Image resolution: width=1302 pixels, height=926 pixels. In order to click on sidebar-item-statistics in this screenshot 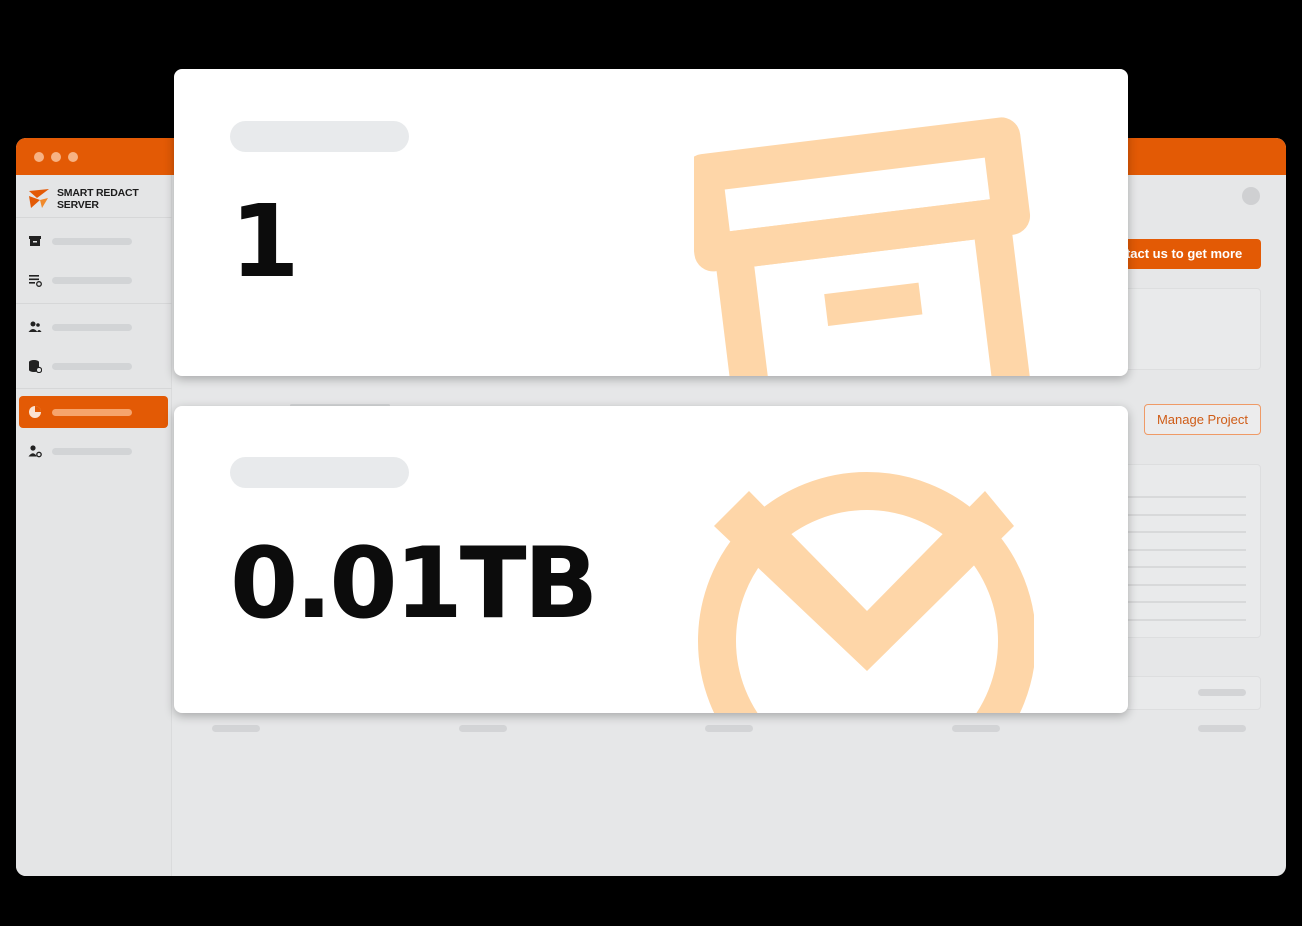, I will do `click(93, 412)`.